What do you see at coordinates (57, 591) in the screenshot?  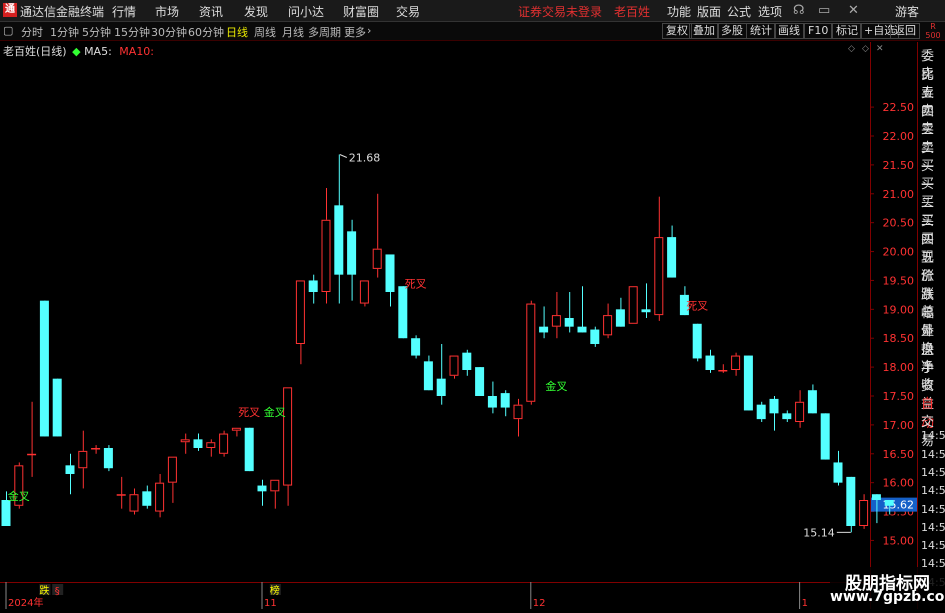 I see `bottom-mark: §` at bounding box center [57, 591].